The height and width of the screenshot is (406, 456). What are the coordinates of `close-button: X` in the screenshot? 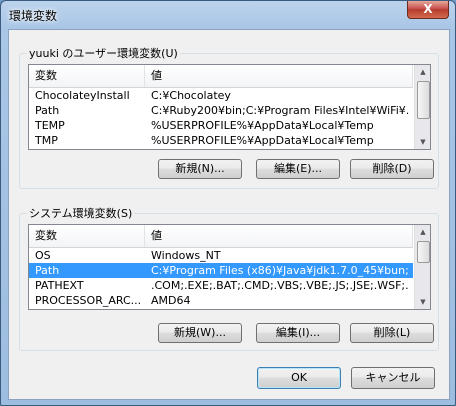 It's located at (428, 10).